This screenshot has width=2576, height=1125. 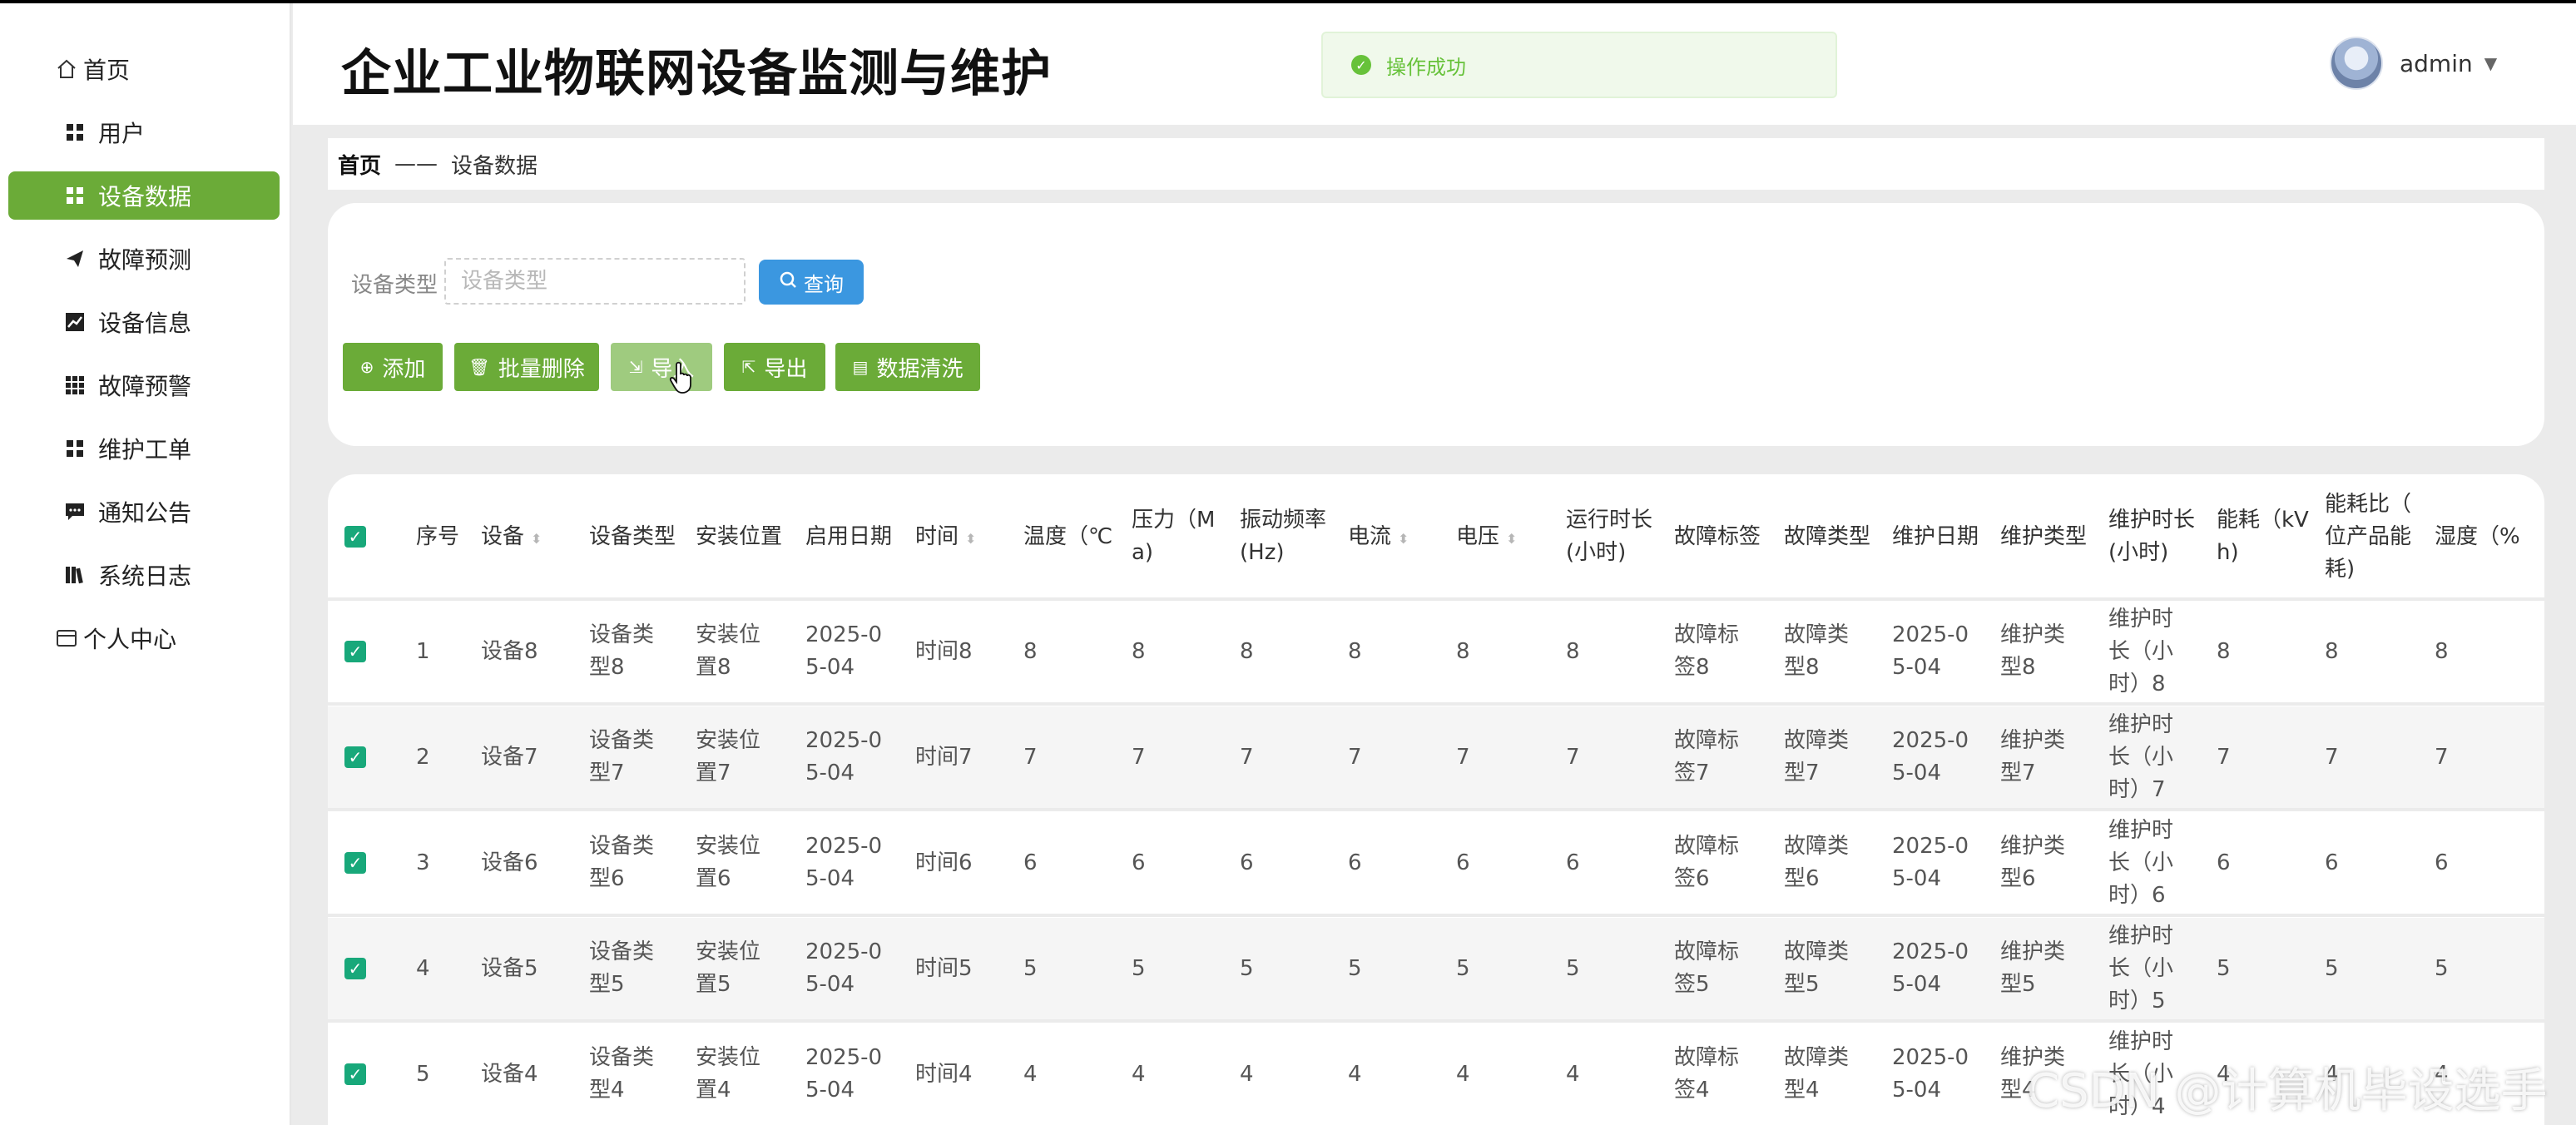 I want to click on cell-voltage: 5, so click(x=1463, y=968).